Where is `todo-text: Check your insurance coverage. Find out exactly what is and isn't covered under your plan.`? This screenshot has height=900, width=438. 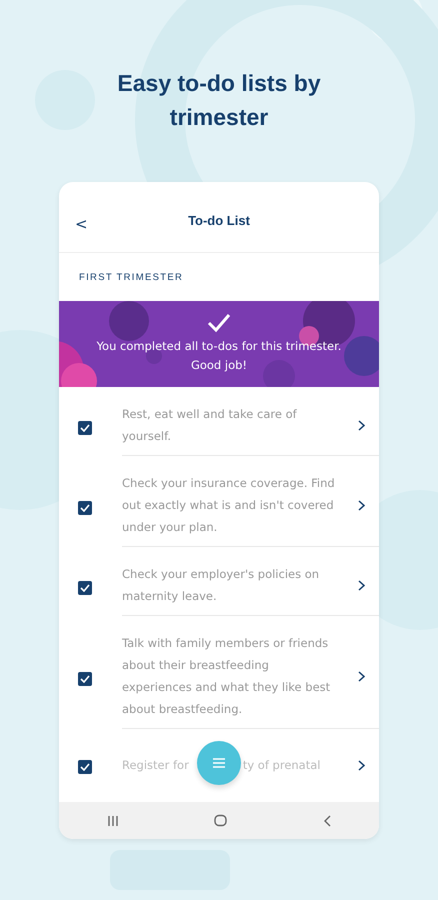
todo-text: Check your insurance coverage. Find out exactly what is and isn't covered under your plan. is located at coordinates (229, 505).